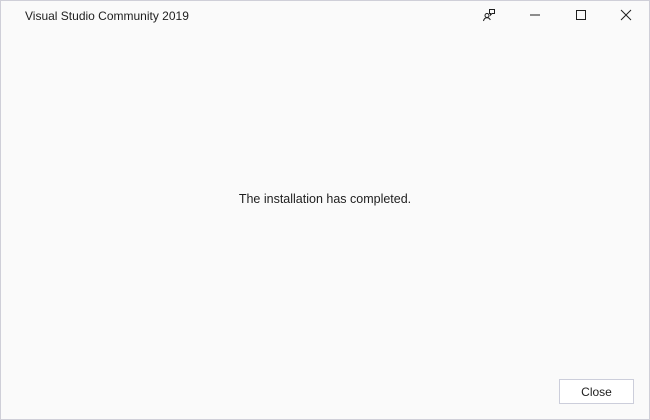 This screenshot has height=420, width=650. I want to click on close-window-button, so click(626, 17).